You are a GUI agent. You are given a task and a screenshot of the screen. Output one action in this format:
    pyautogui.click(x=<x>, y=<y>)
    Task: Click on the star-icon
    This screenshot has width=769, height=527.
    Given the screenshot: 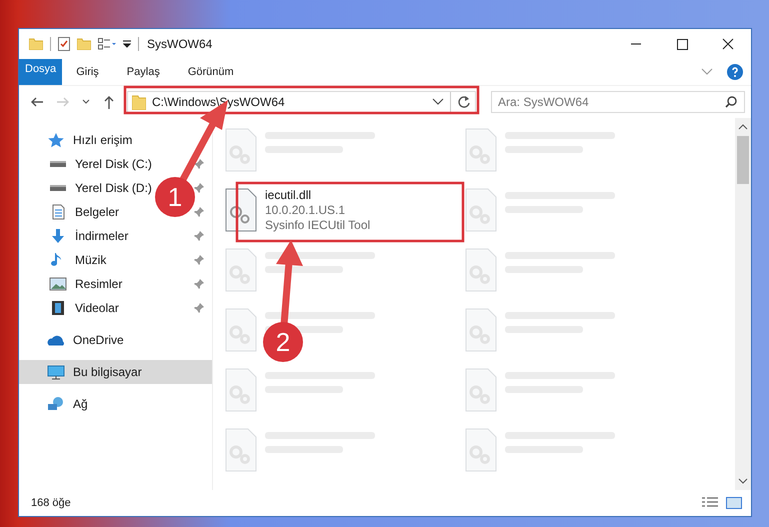 What is the action you would take?
    pyautogui.click(x=56, y=140)
    